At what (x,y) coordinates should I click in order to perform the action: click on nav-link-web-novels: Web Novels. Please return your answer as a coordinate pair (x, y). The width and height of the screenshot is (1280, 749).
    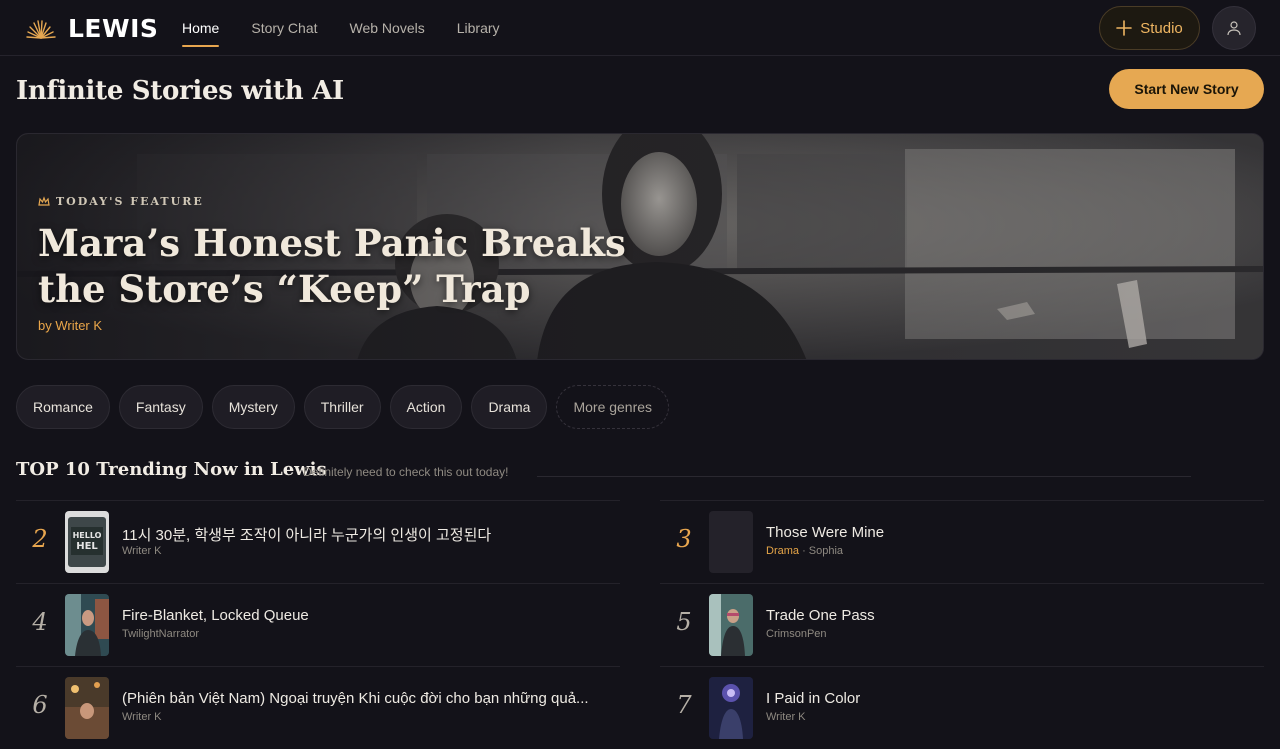
    Looking at the image, I should click on (387, 28).